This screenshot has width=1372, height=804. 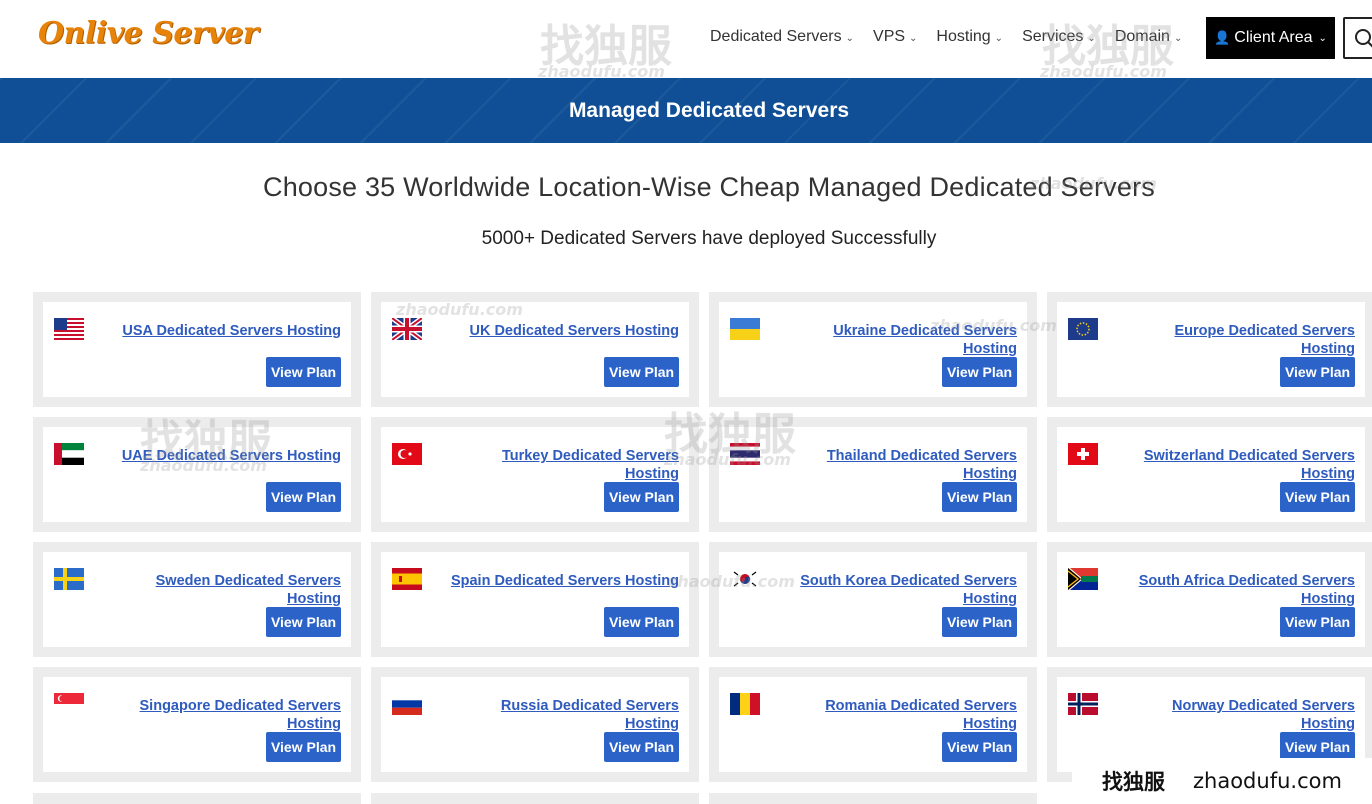 What do you see at coordinates (895, 37) in the screenshot?
I see `nav-vps: VPS ⌄` at bounding box center [895, 37].